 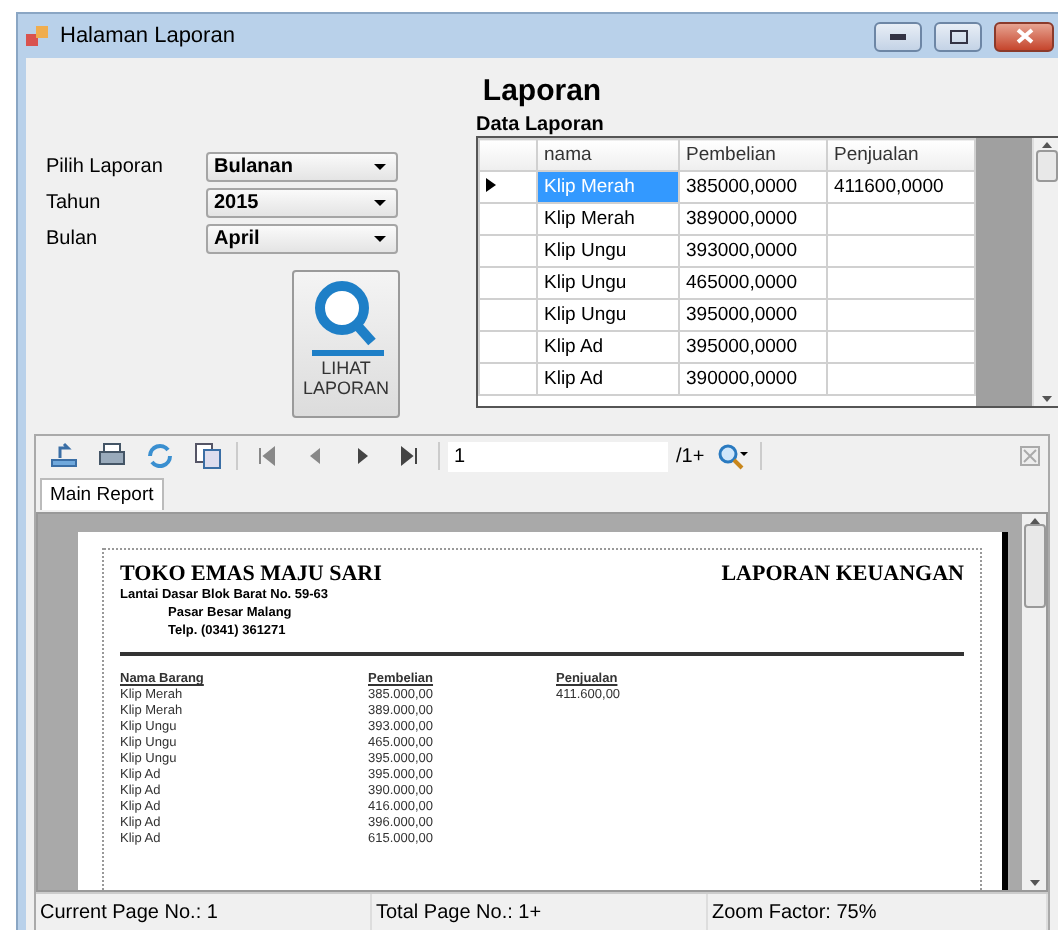 I want to click on close-button, so click(x=1024, y=36).